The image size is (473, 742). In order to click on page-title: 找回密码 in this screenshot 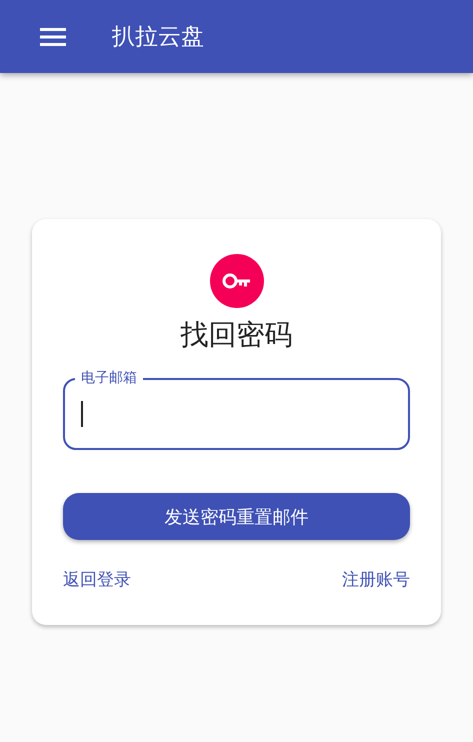, I will do `click(236, 335)`.